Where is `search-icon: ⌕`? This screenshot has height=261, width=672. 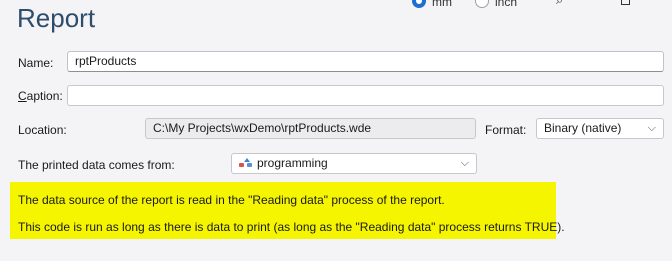 search-icon: ⌕ is located at coordinates (559, 4).